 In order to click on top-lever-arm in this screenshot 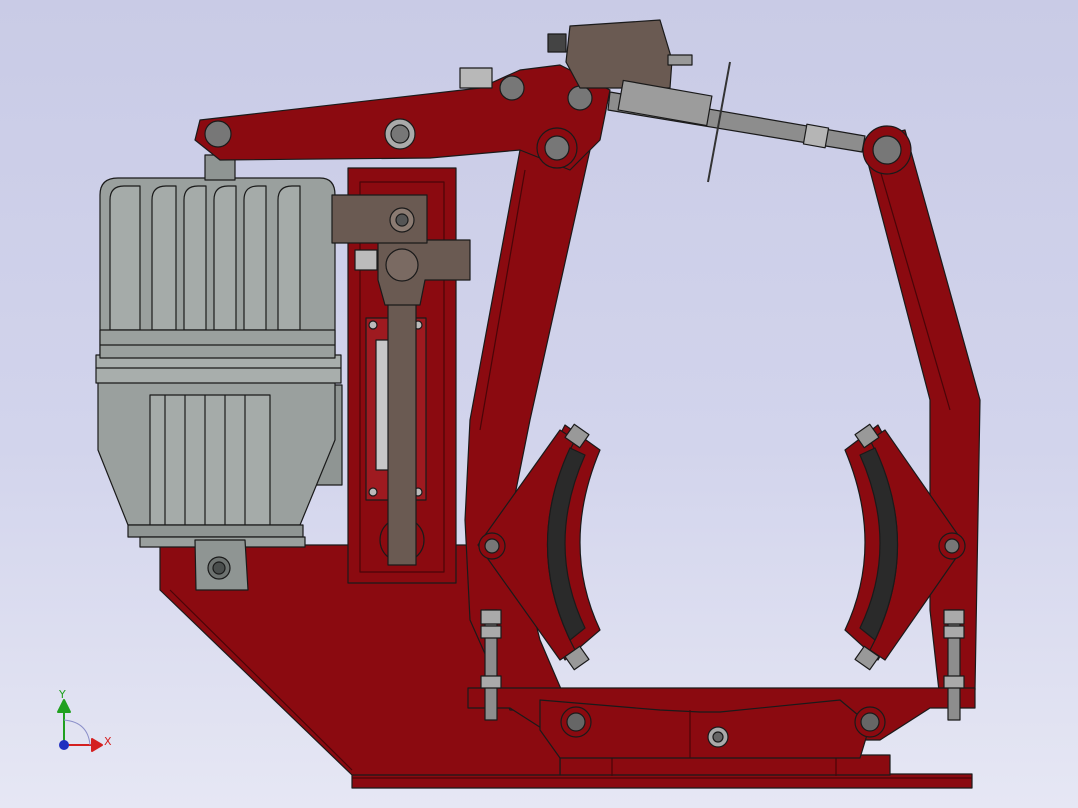, I will do `click(402, 117)`.